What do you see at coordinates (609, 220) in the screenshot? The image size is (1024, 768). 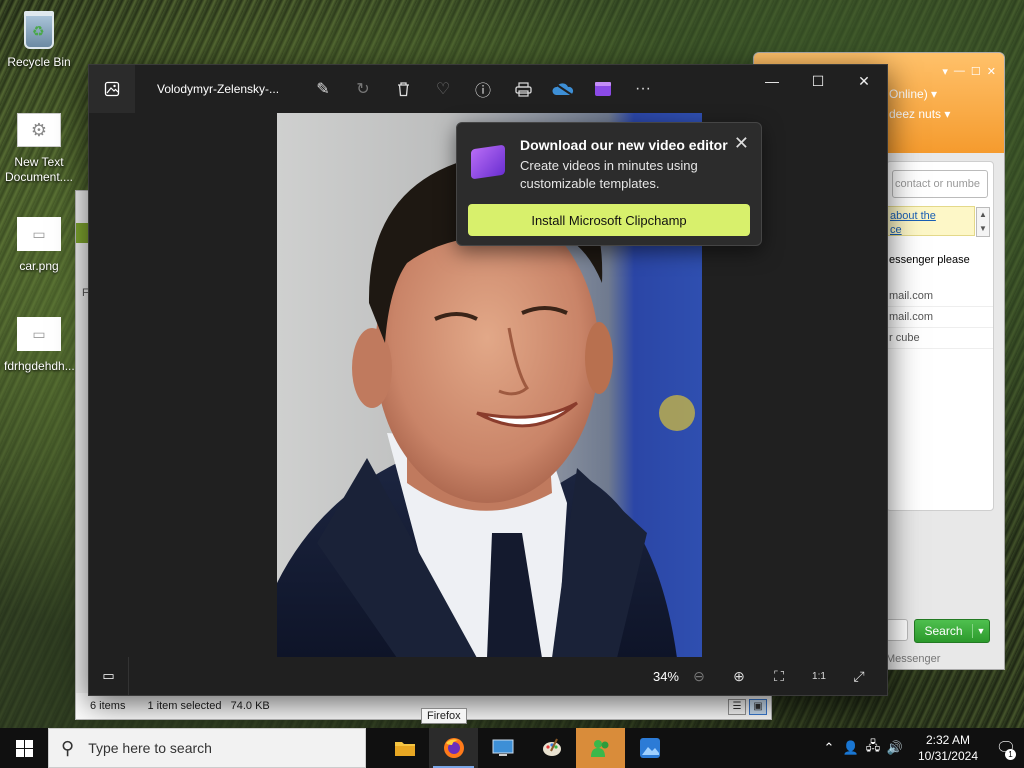 I see `install-clipchamp-button: Install Microsoft Clipchamp` at bounding box center [609, 220].